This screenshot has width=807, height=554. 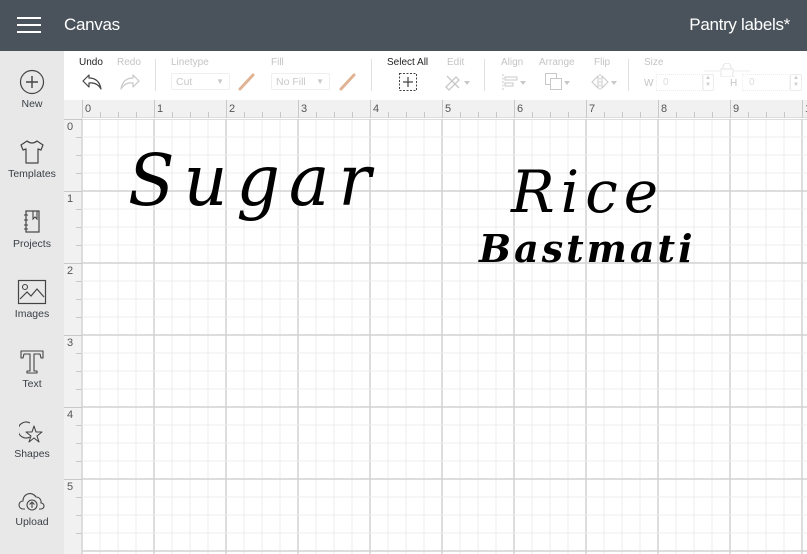 I want to click on image-icon, so click(x=32, y=292).